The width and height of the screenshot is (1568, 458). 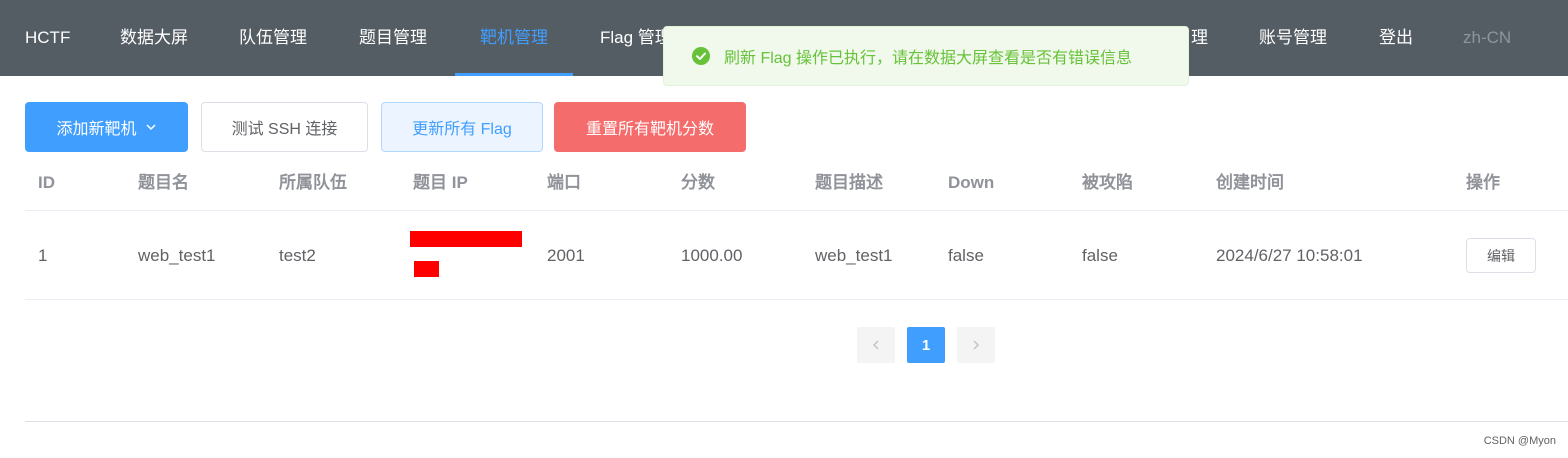 I want to click on edit-button: 编辑, so click(x=1501, y=255).